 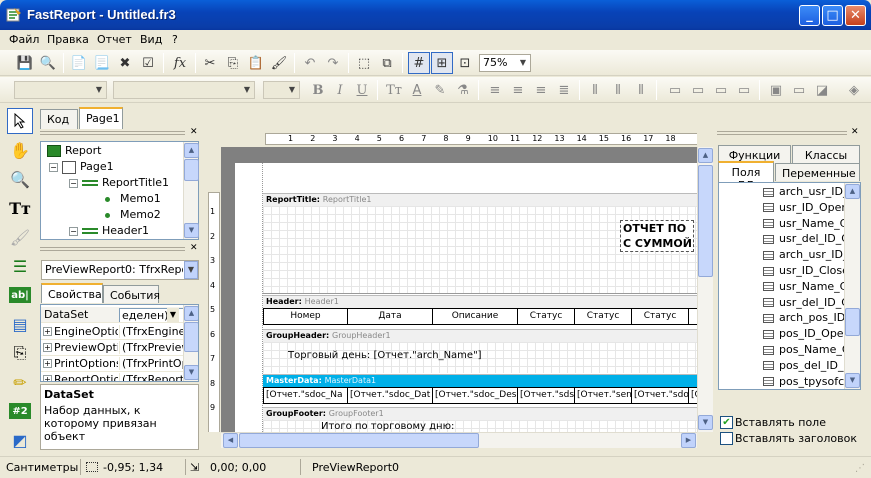 I want to click on header-cell-status1: Статус, so click(x=546, y=316).